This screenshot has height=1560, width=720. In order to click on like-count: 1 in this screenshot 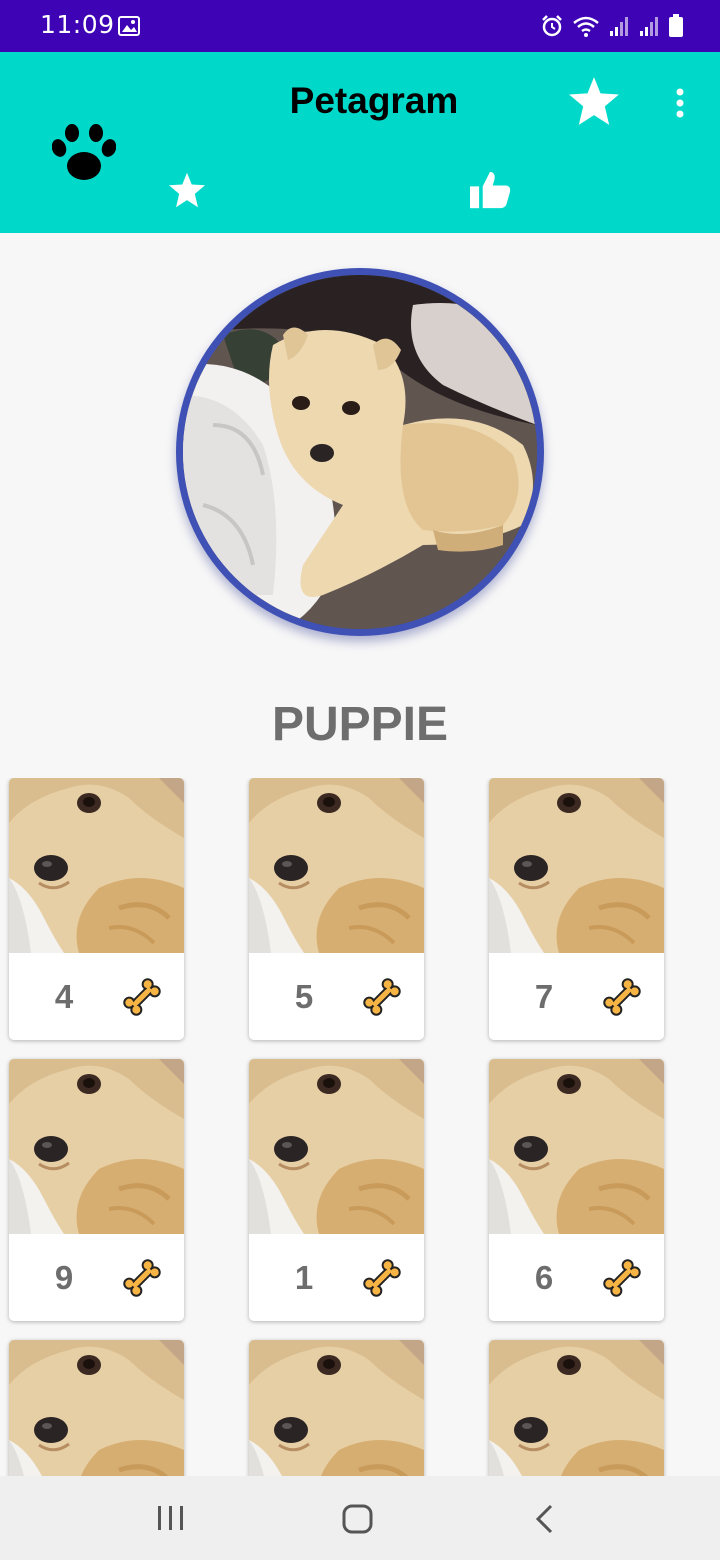, I will do `click(304, 1277)`.